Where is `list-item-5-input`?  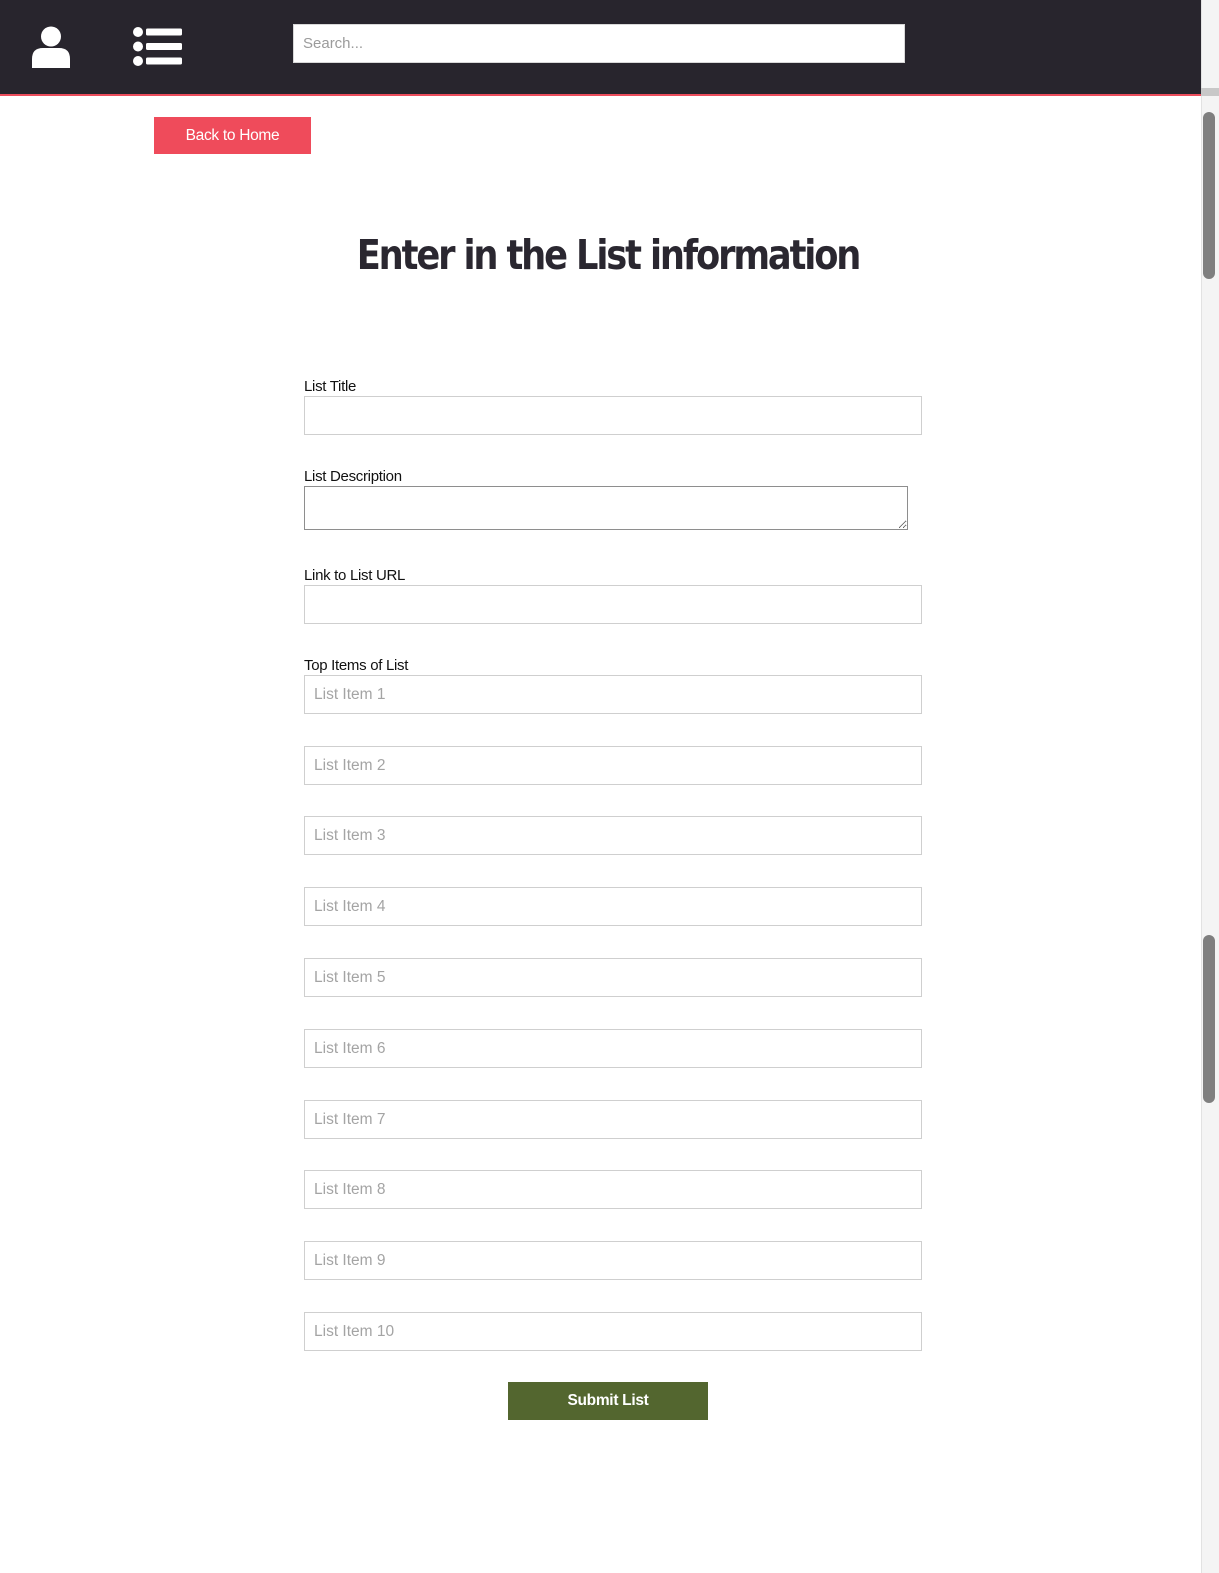 list-item-5-input is located at coordinates (613, 977).